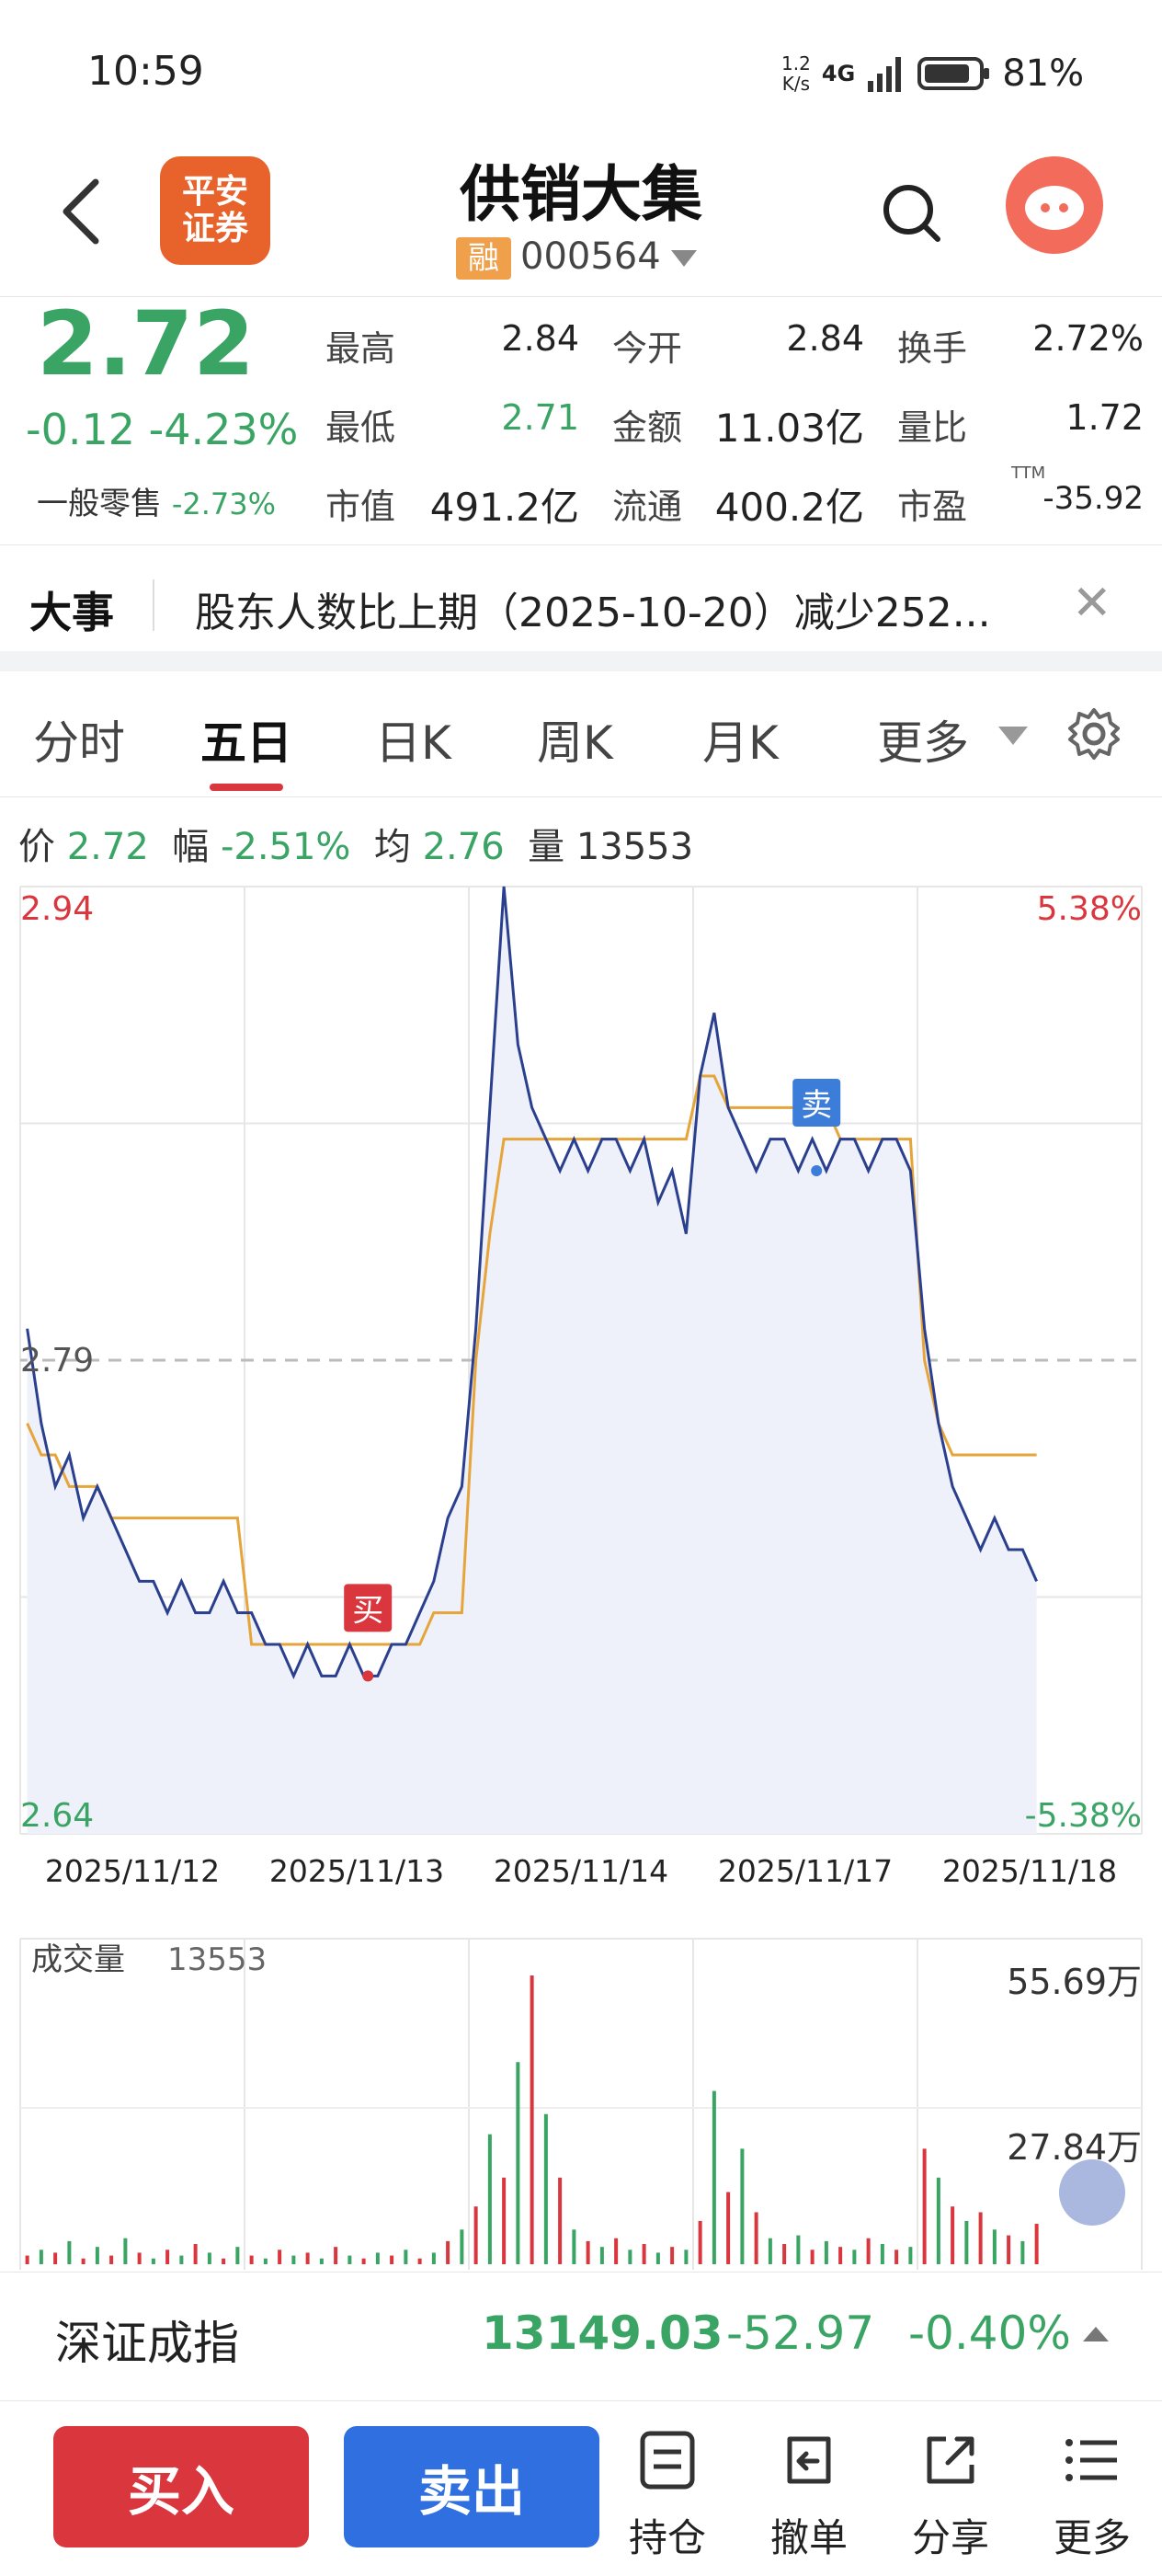 The height and width of the screenshot is (2576, 1162). What do you see at coordinates (79, 739) in the screenshot?
I see `tab-intraday: 分时` at bounding box center [79, 739].